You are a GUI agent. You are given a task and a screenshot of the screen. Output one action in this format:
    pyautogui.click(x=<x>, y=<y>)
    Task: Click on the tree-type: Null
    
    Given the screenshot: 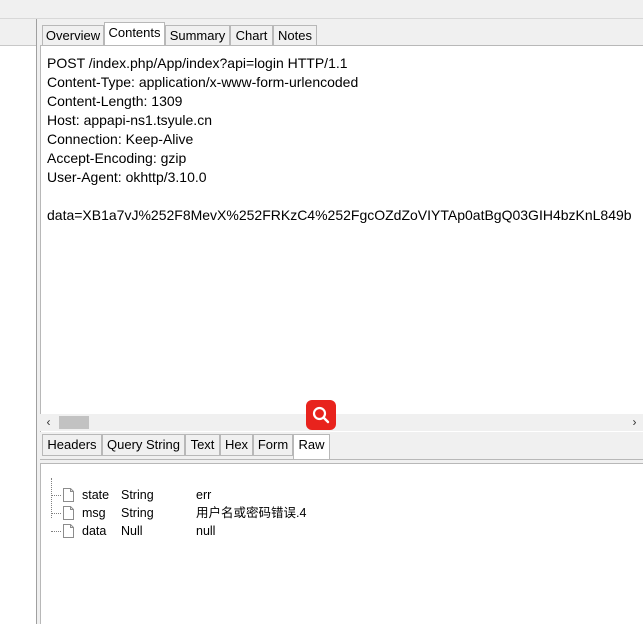 What is the action you would take?
    pyautogui.click(x=132, y=531)
    